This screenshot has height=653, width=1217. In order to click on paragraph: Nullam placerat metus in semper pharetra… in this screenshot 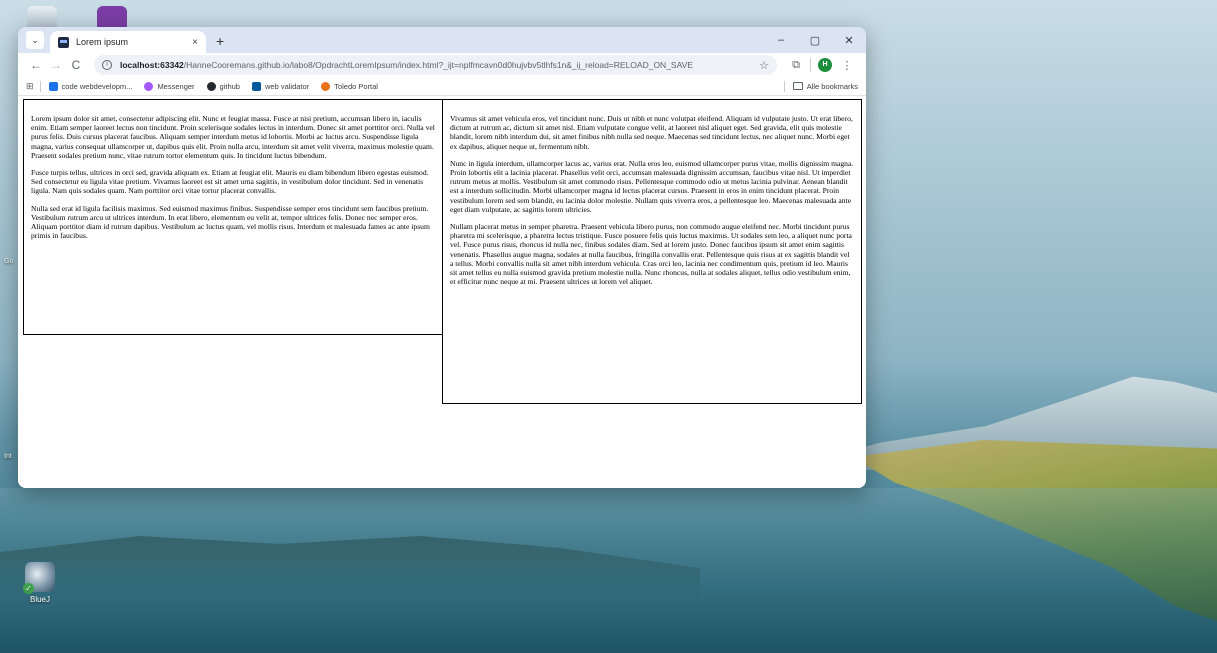, I will do `click(651, 254)`.